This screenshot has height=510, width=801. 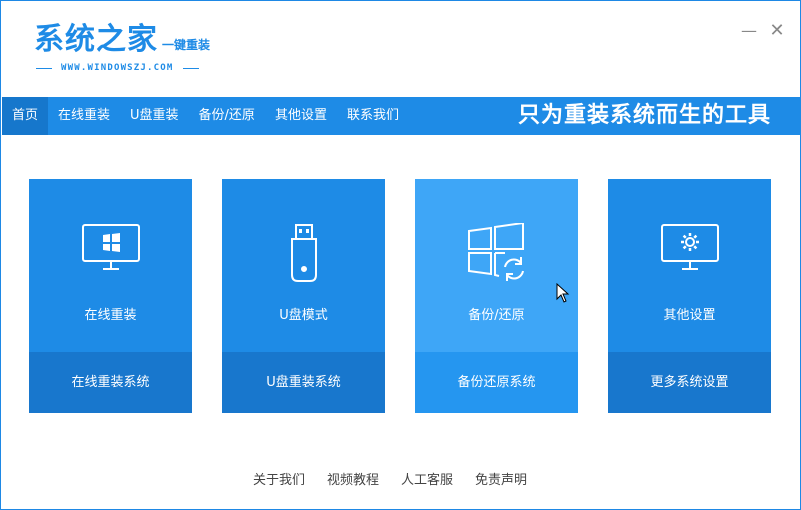 I want to click on card-other-settings: 其他设置 更多系统设置, so click(x=689, y=296).